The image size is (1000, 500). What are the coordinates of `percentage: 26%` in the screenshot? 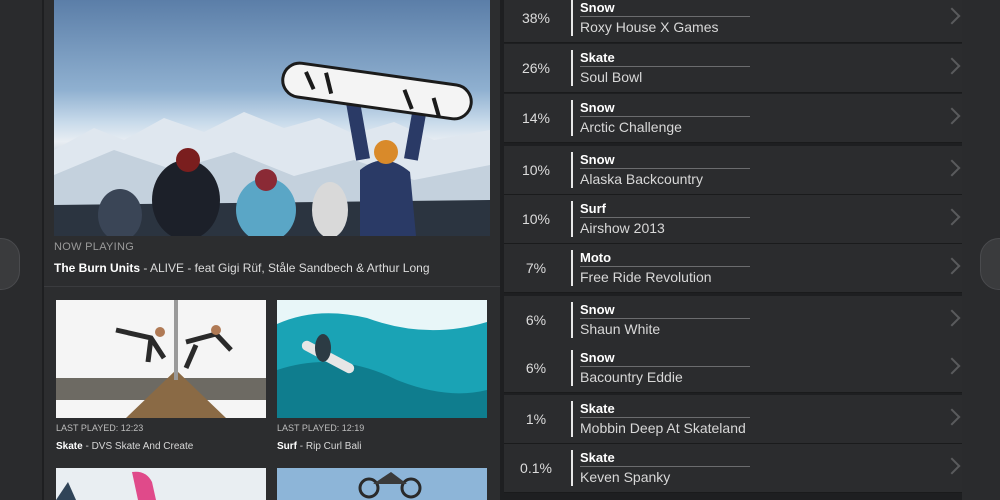 It's located at (536, 68).